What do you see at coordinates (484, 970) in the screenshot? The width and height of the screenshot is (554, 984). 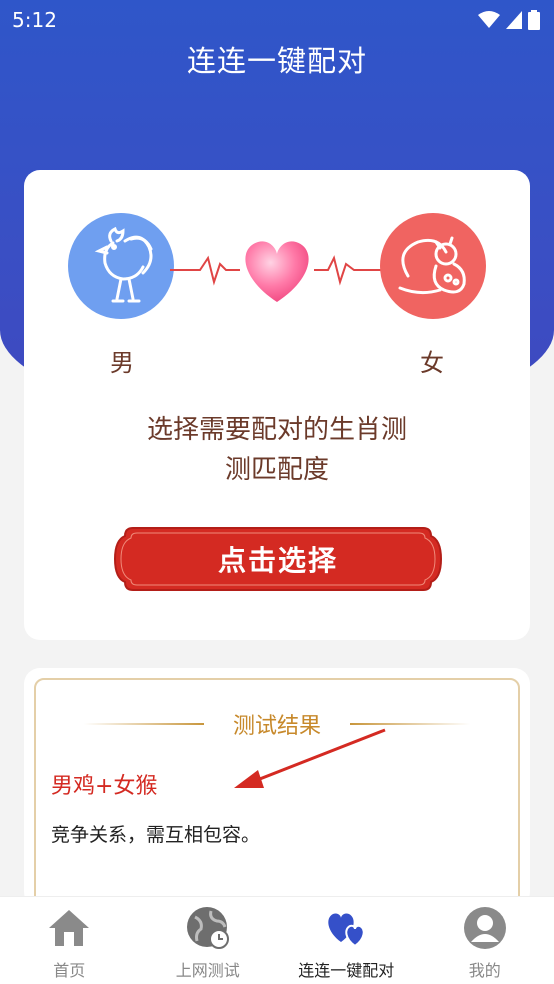 I see `tab-profile-label: 我的` at bounding box center [484, 970].